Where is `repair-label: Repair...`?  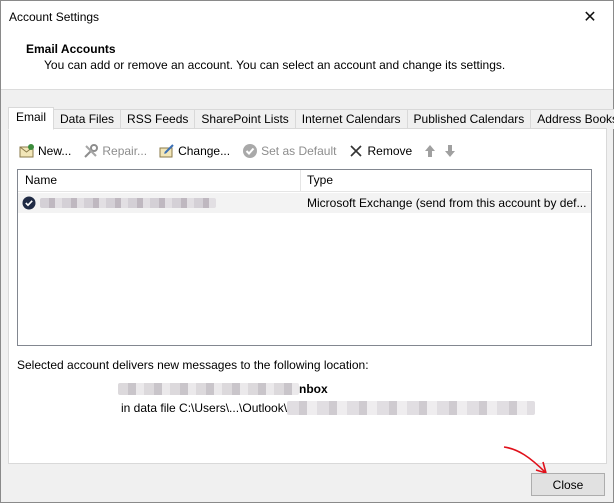
repair-label: Repair... is located at coordinates (125, 151).